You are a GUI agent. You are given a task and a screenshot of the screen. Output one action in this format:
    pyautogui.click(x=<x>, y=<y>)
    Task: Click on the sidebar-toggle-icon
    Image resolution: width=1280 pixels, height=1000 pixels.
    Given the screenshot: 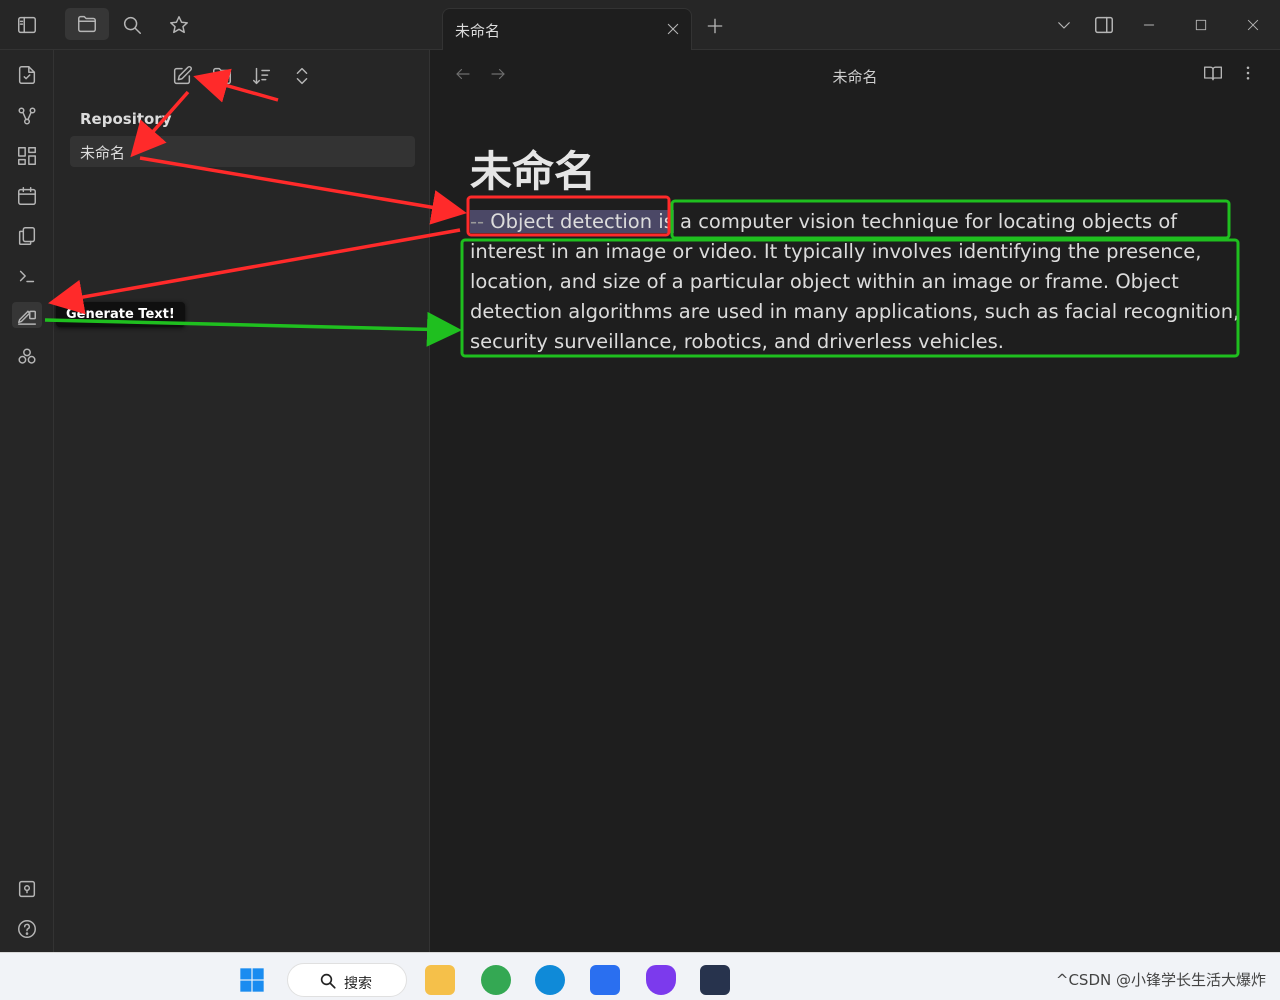 What is the action you would take?
    pyautogui.click(x=27, y=25)
    